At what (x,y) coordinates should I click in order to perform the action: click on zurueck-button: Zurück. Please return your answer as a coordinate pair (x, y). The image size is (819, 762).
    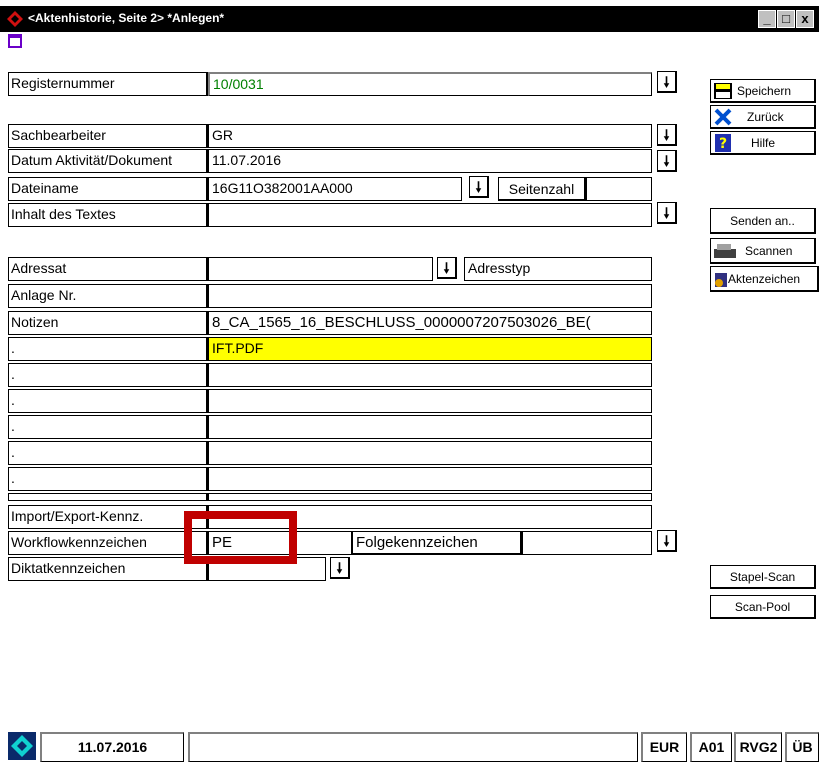
    Looking at the image, I should click on (763, 117).